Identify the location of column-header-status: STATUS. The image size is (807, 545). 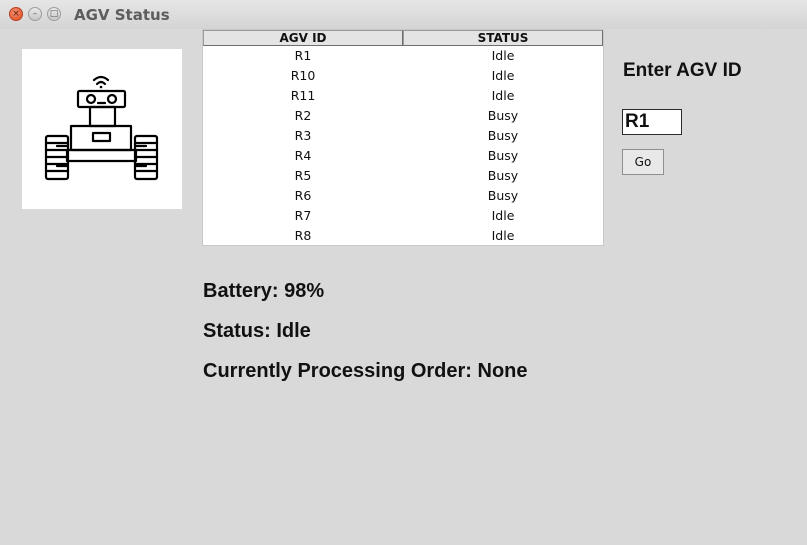
(503, 38).